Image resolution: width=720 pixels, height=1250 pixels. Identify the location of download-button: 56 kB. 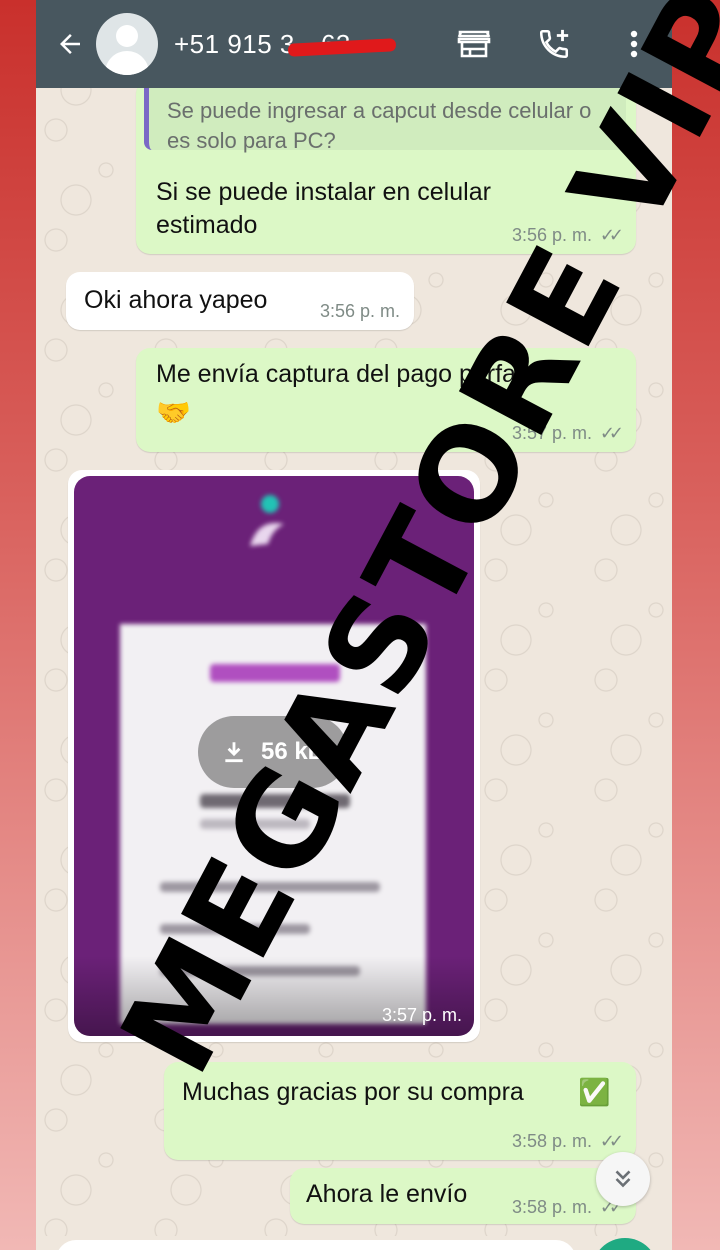
(273, 752).